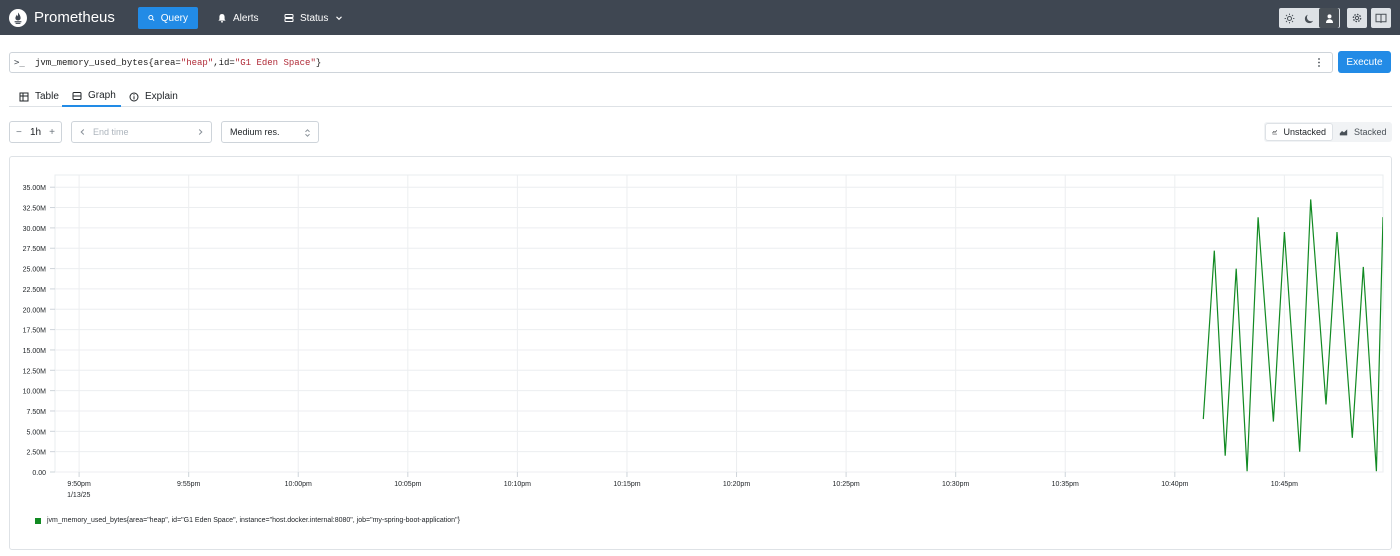  What do you see at coordinates (1370, 132) in the screenshot?
I see `stacked-label: Stacked` at bounding box center [1370, 132].